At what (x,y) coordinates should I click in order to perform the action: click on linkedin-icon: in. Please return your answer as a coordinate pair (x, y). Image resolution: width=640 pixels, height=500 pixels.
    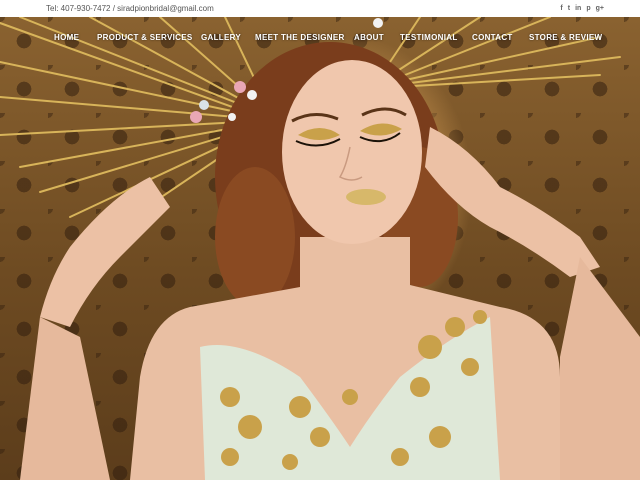
    Looking at the image, I should click on (578, 8).